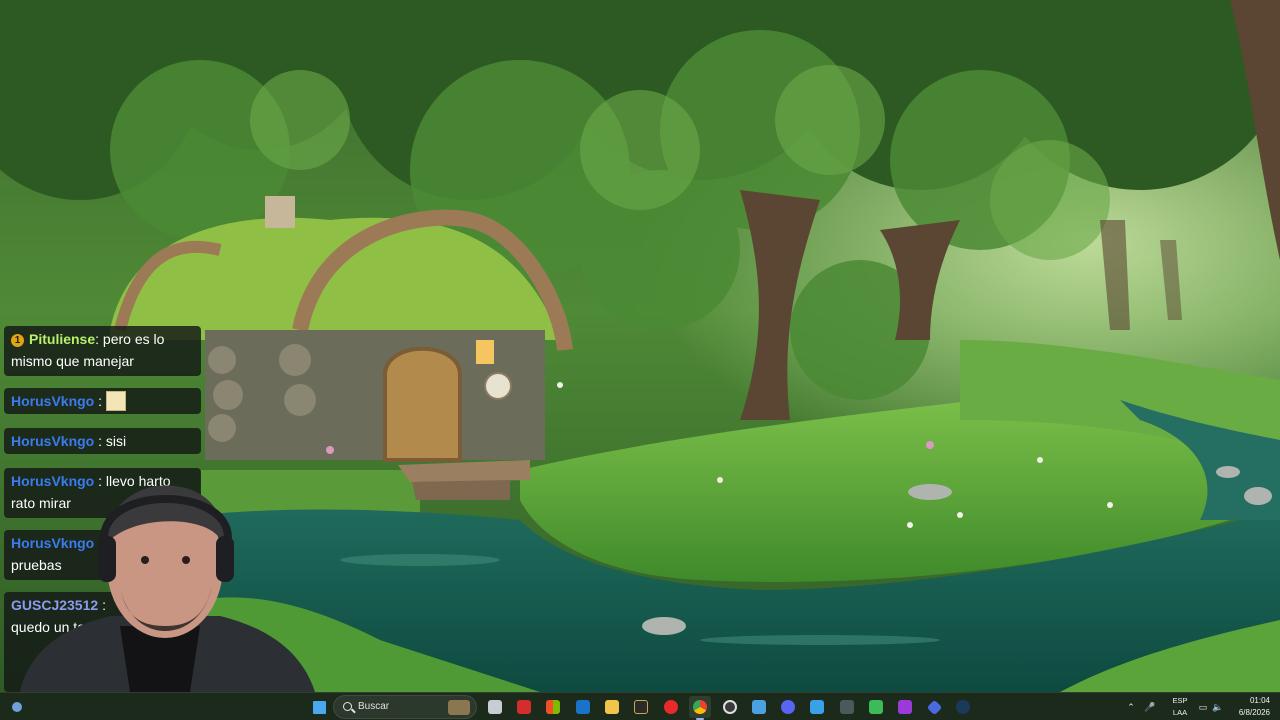 Image resolution: width=1280 pixels, height=720 pixels. What do you see at coordinates (1254, 712) in the screenshot?
I see `clock-date: 6/8/2026` at bounding box center [1254, 712].